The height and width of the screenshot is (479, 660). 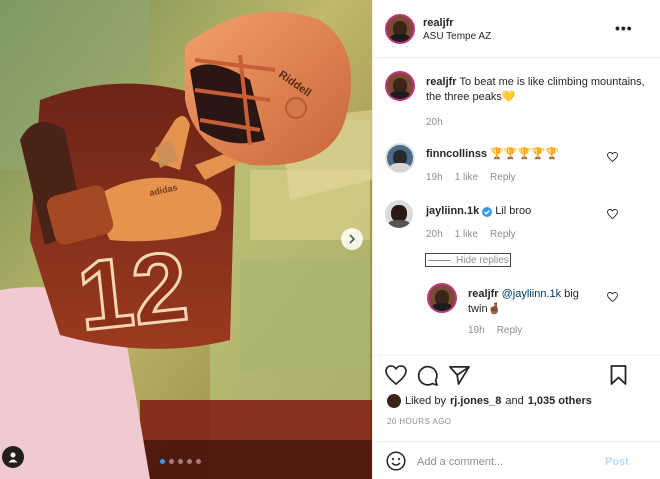 I want to click on more-options-button: •••, so click(x=624, y=28).